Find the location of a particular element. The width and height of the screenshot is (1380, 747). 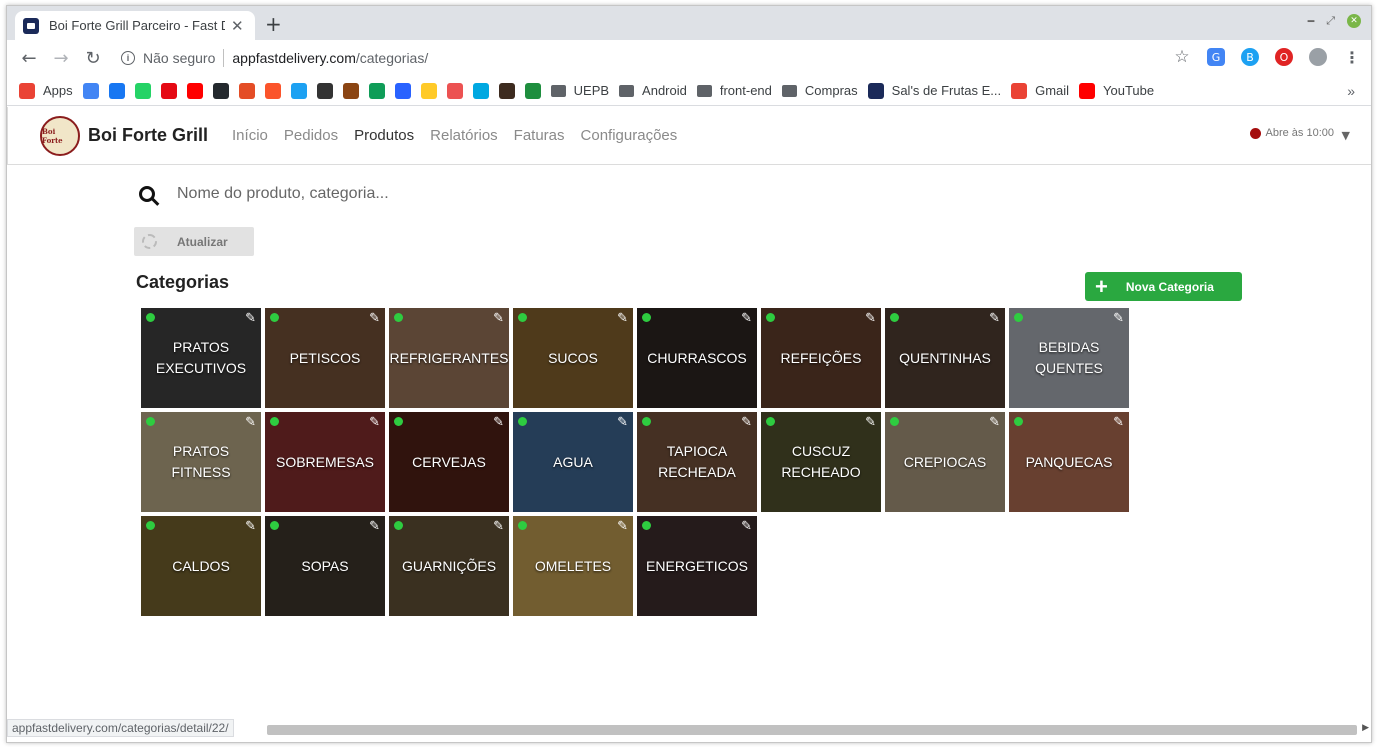

new-category-button: + Nova Categoria is located at coordinates (1163, 286).